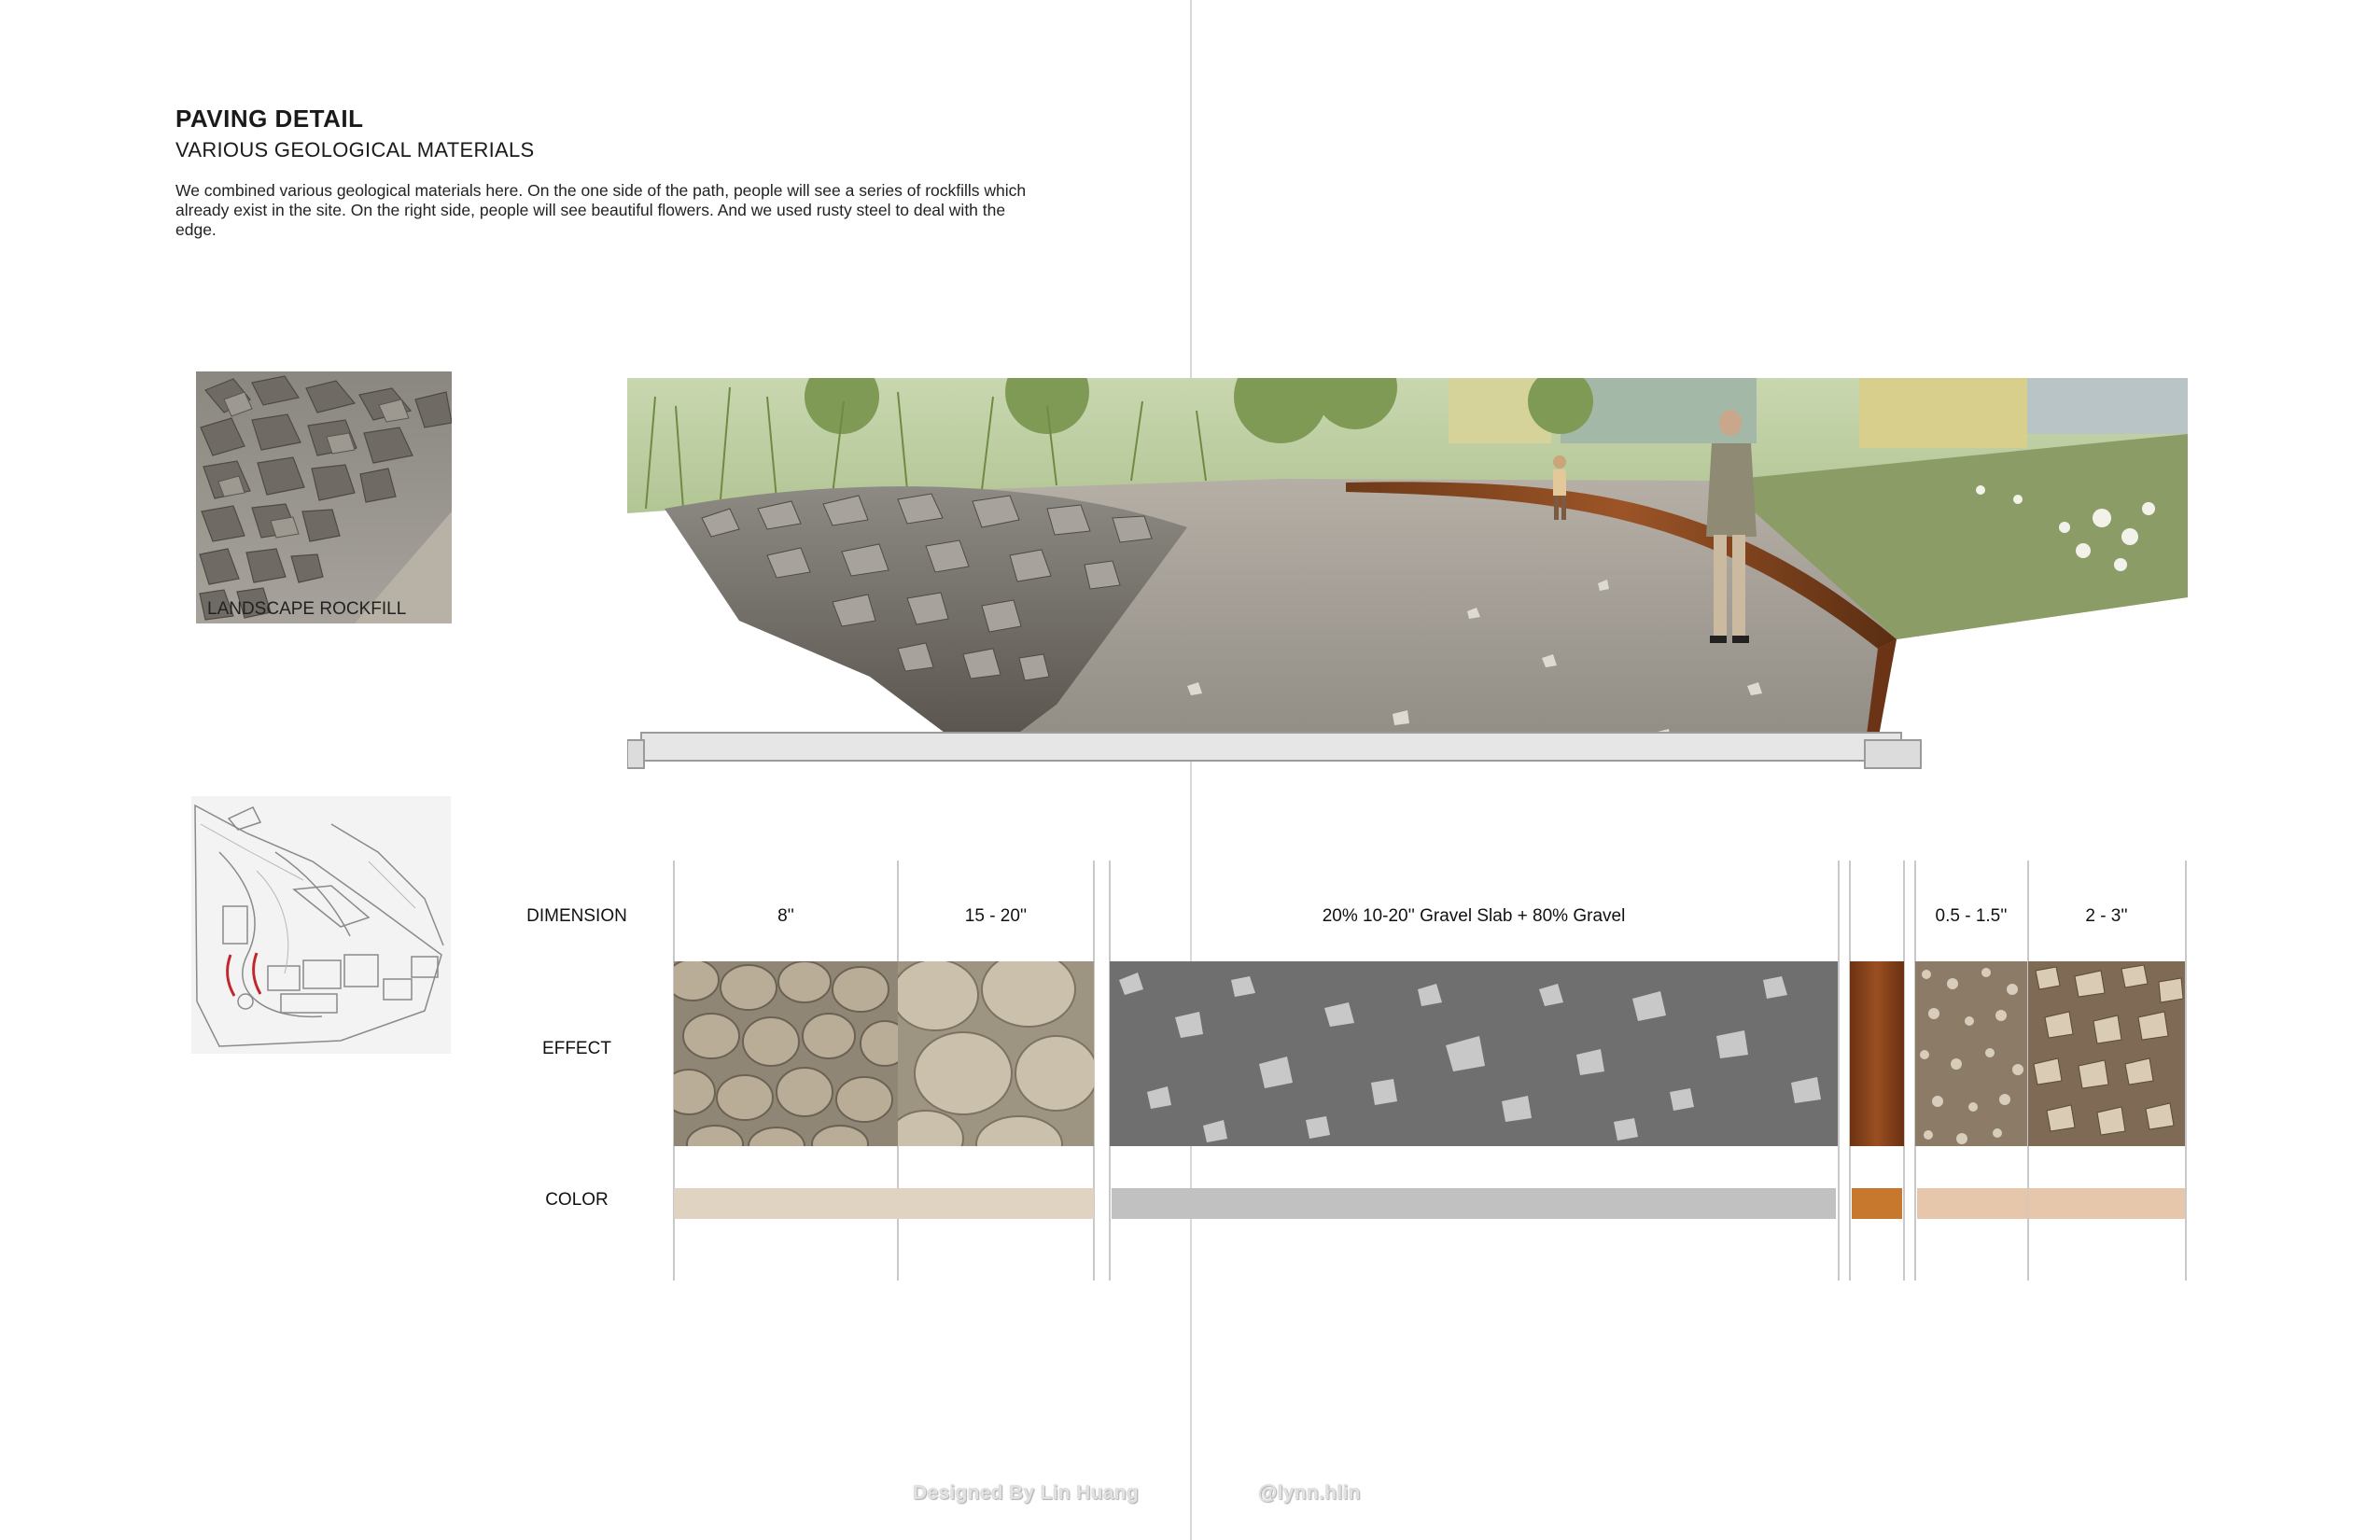  I want to click on effect-rock-boulders-swatch, so click(786, 1053).